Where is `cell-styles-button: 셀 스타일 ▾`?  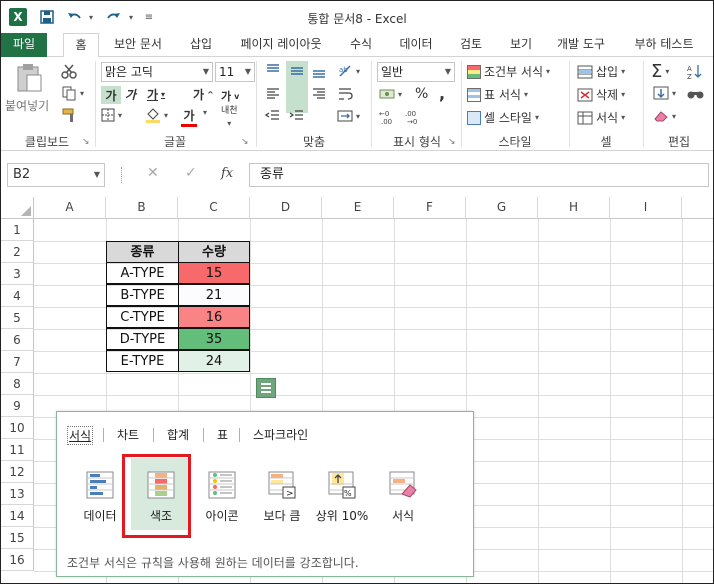 cell-styles-button: 셀 스타일 ▾ is located at coordinates (503, 117).